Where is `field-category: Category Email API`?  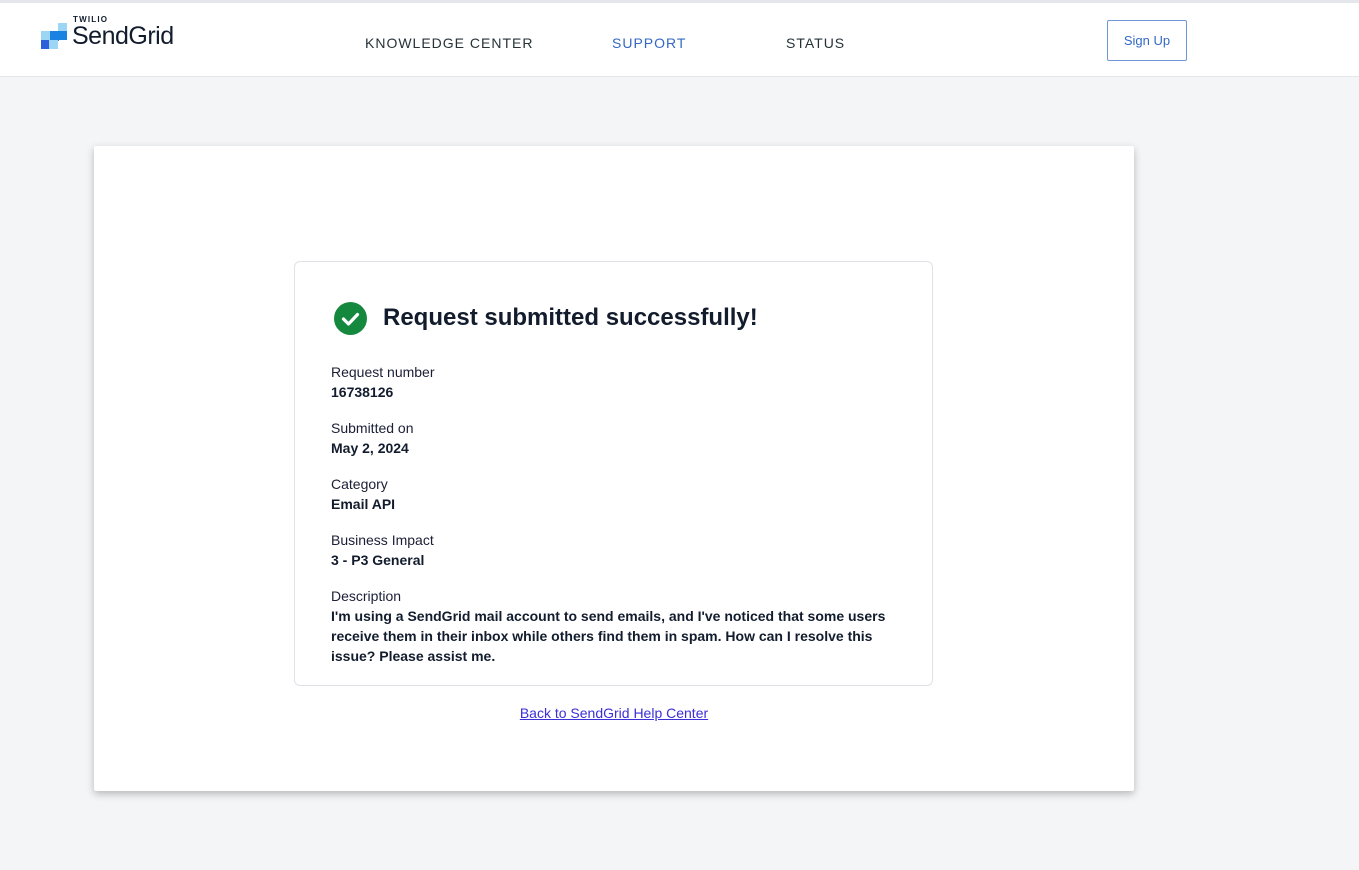
field-category: Category Email API is located at coordinates (616, 494).